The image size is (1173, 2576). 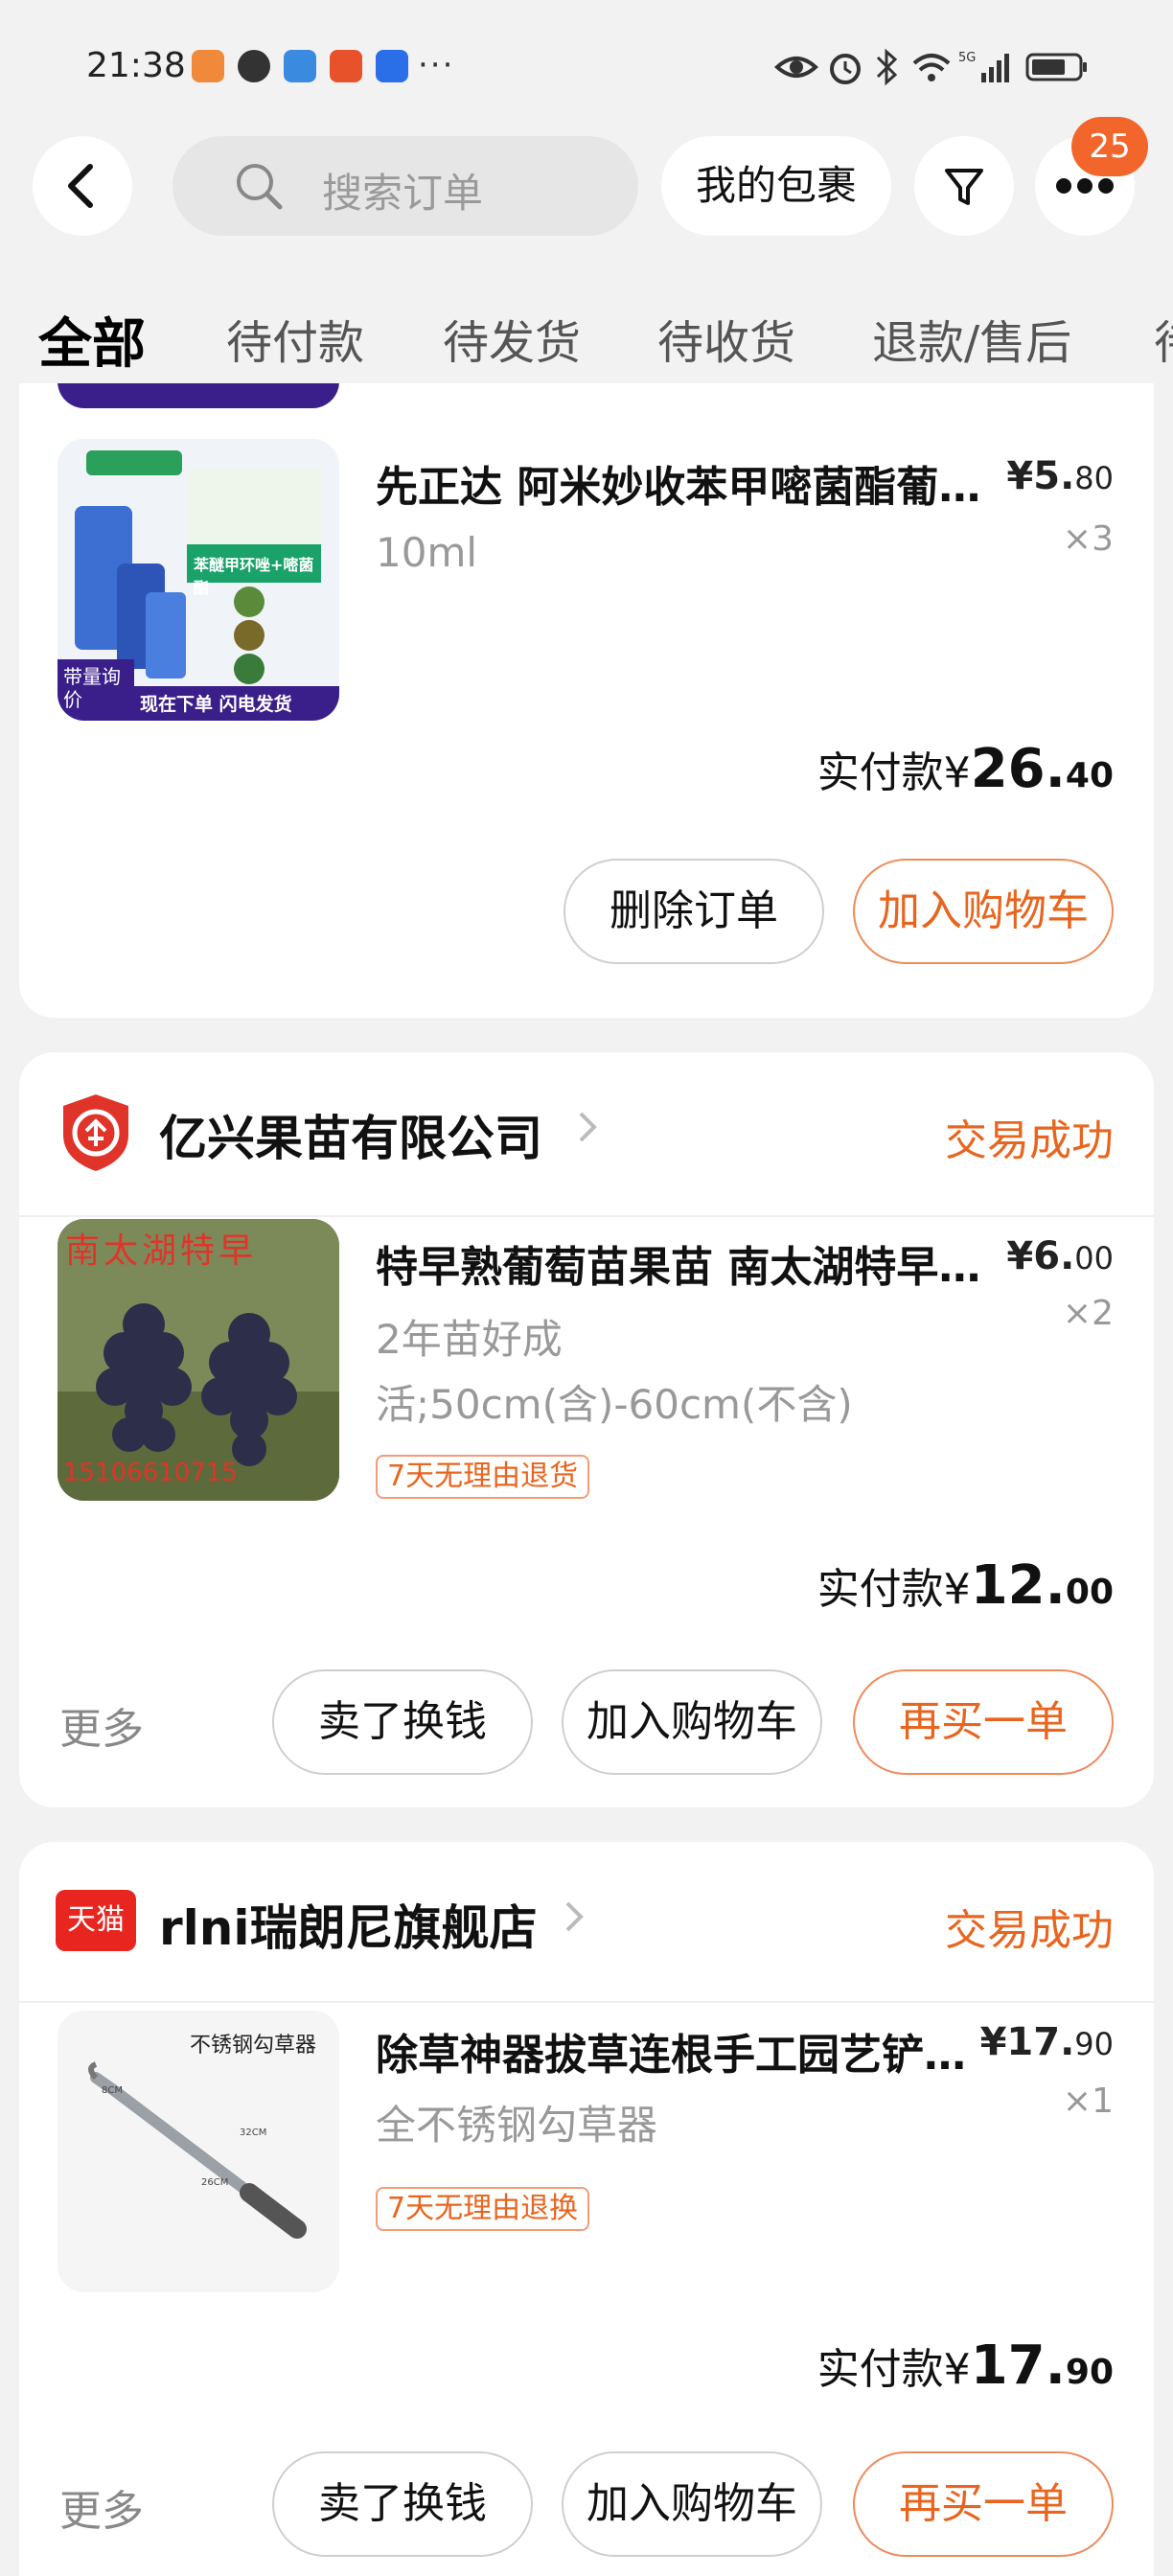 I want to click on product-image: 南太湖特早 15106610715, so click(x=198, y=1360).